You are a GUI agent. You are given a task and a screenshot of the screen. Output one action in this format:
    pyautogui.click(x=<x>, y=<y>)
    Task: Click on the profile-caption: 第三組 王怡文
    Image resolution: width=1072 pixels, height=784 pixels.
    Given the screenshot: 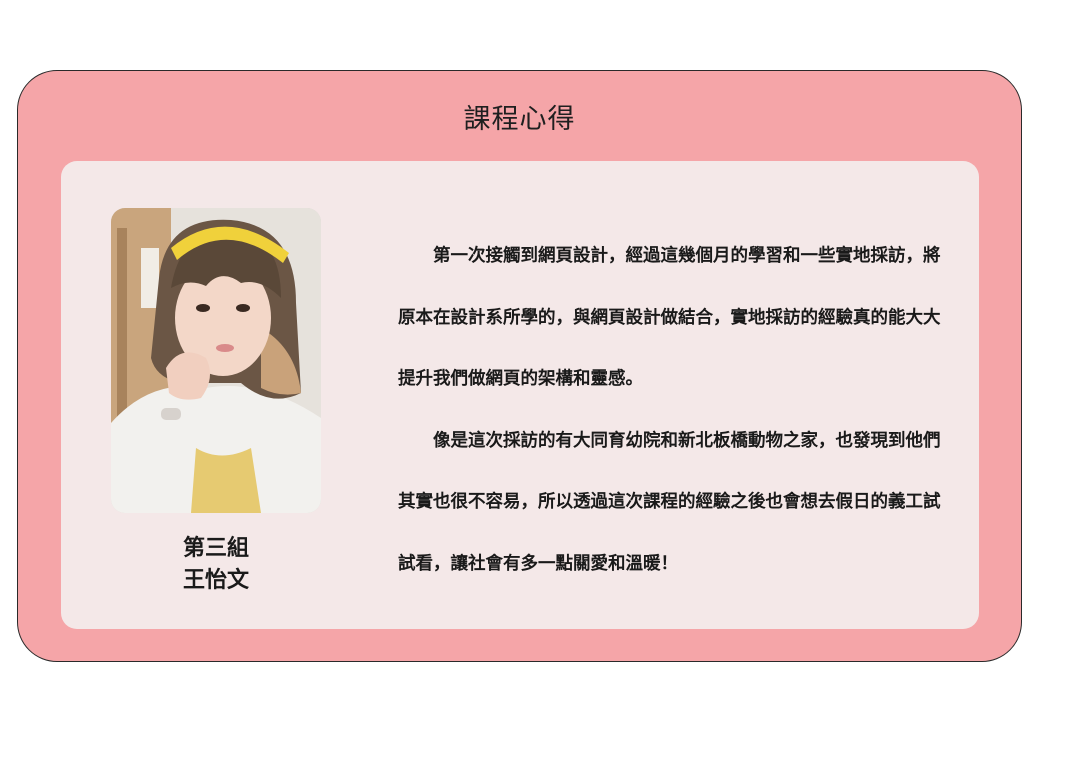 What is the action you would take?
    pyautogui.click(x=216, y=565)
    